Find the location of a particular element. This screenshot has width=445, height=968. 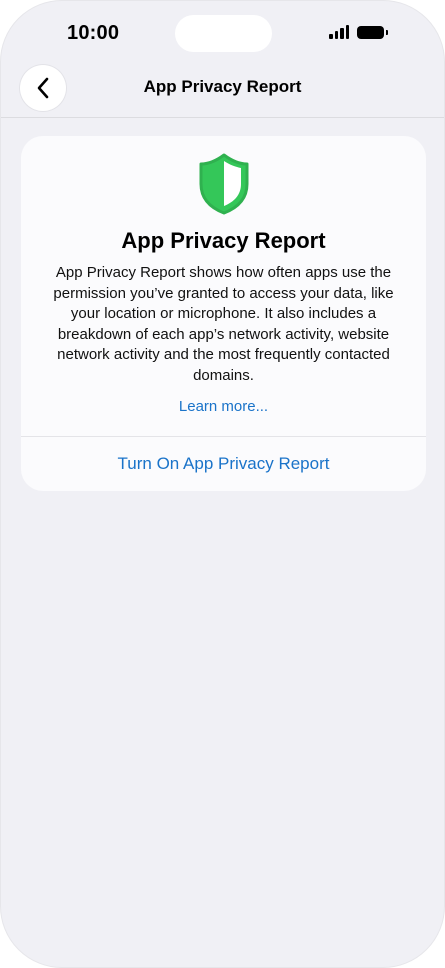

battery-icon is located at coordinates (372, 32).